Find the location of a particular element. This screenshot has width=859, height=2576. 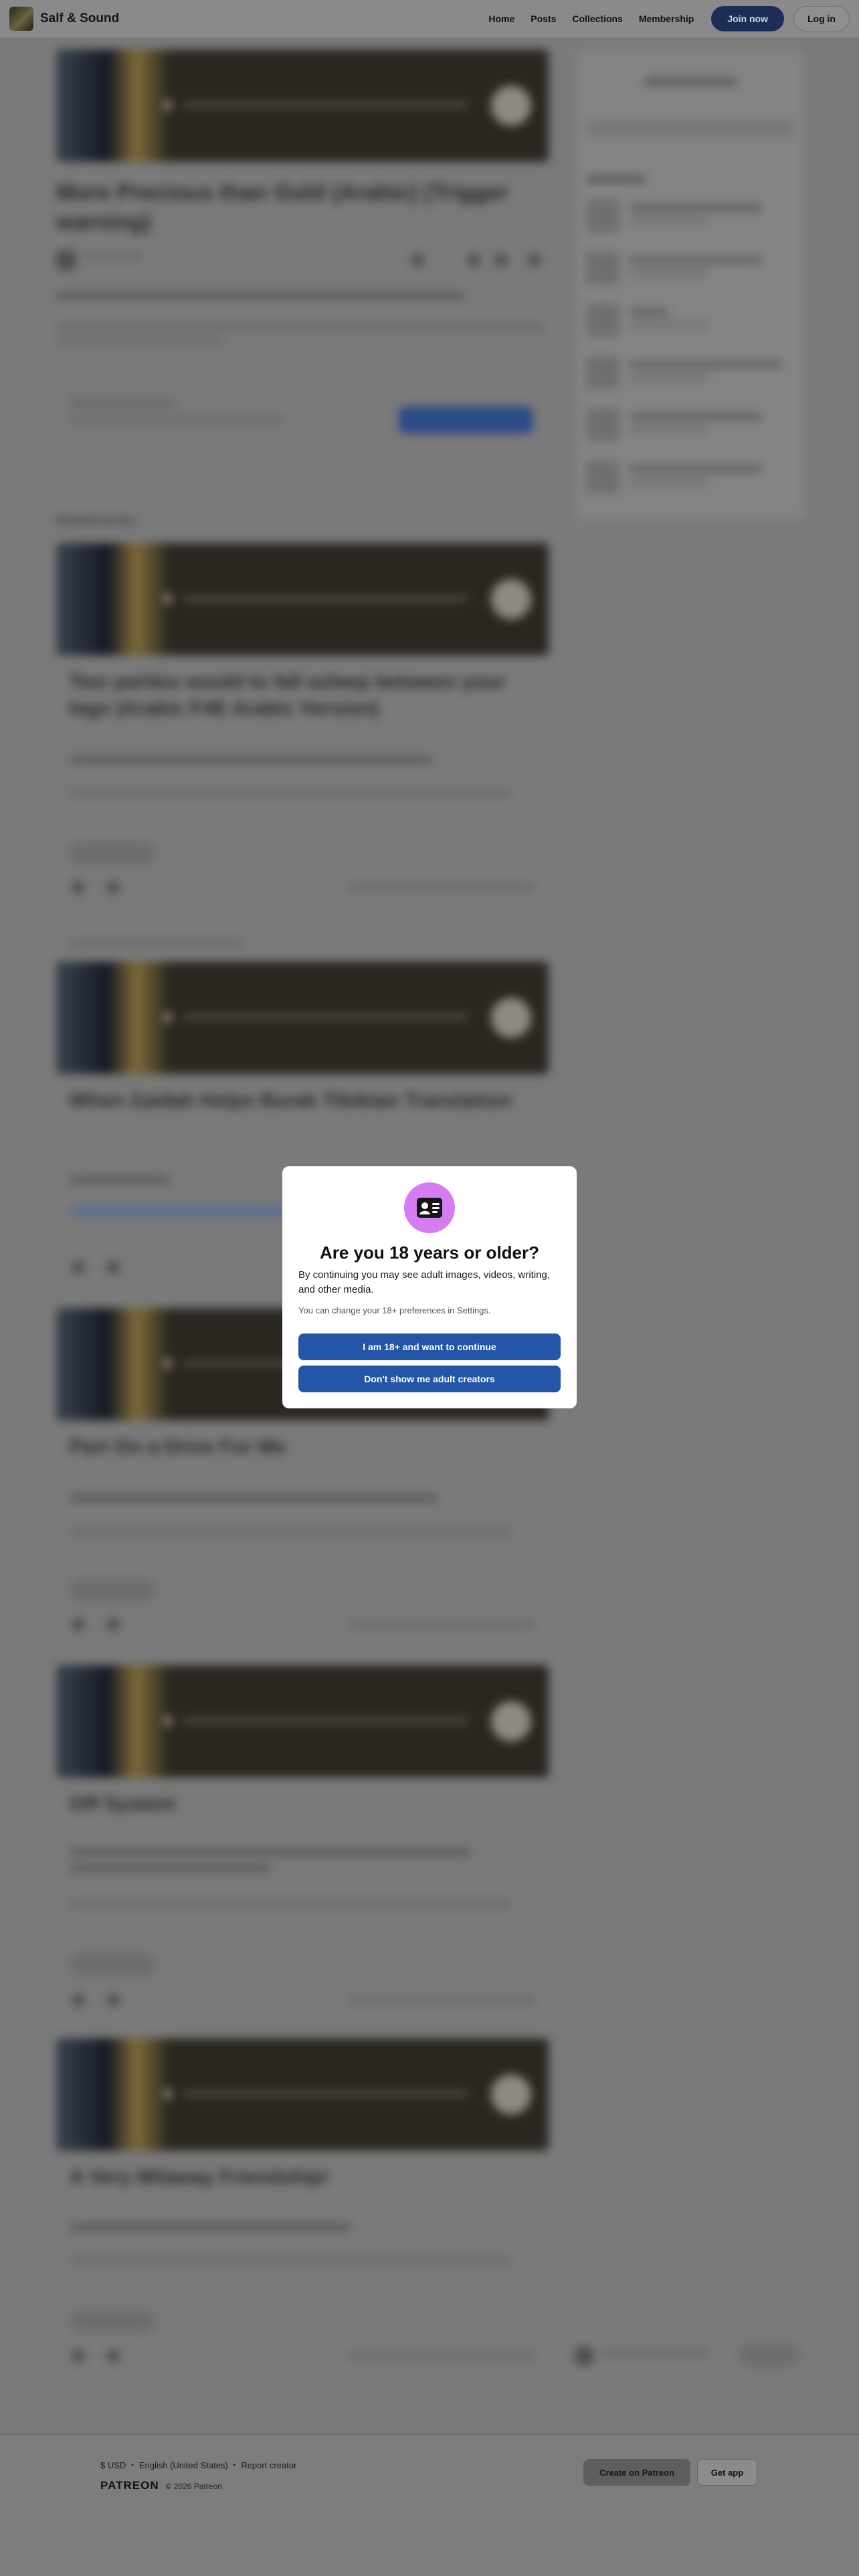

report-creator-link: Report creator is located at coordinates (269, 2465).